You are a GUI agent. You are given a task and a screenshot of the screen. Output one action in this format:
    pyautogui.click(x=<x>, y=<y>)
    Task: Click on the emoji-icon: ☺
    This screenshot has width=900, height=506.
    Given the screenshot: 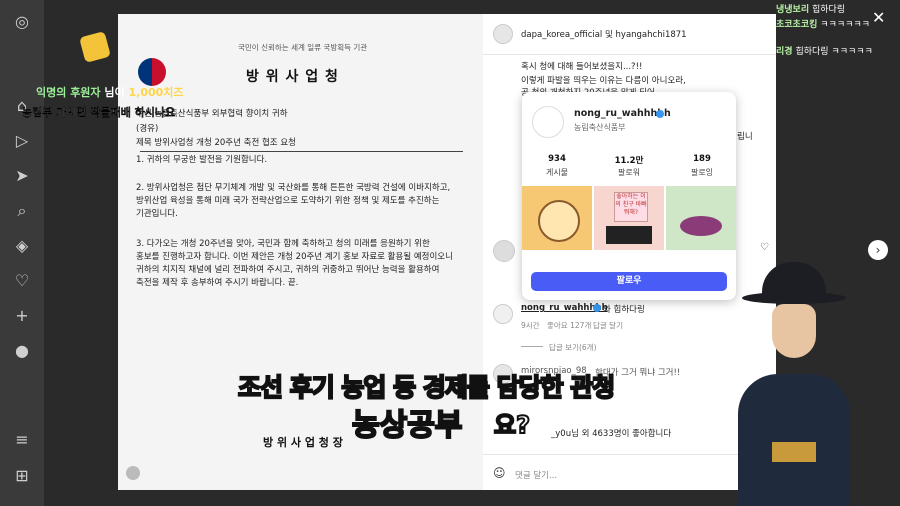 What is the action you would take?
    pyautogui.click(x=499, y=473)
    